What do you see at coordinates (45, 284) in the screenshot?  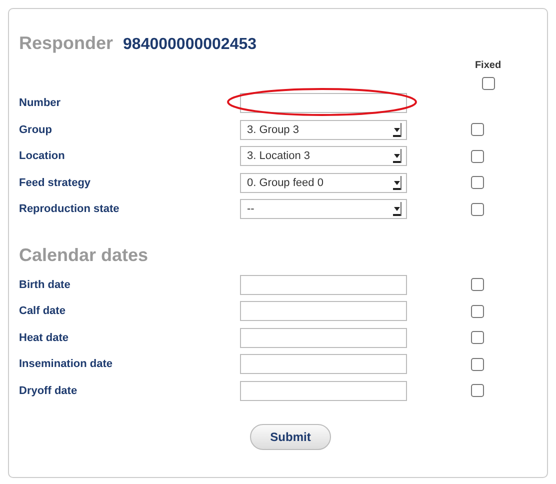 I see `field-label: Birth date` at bounding box center [45, 284].